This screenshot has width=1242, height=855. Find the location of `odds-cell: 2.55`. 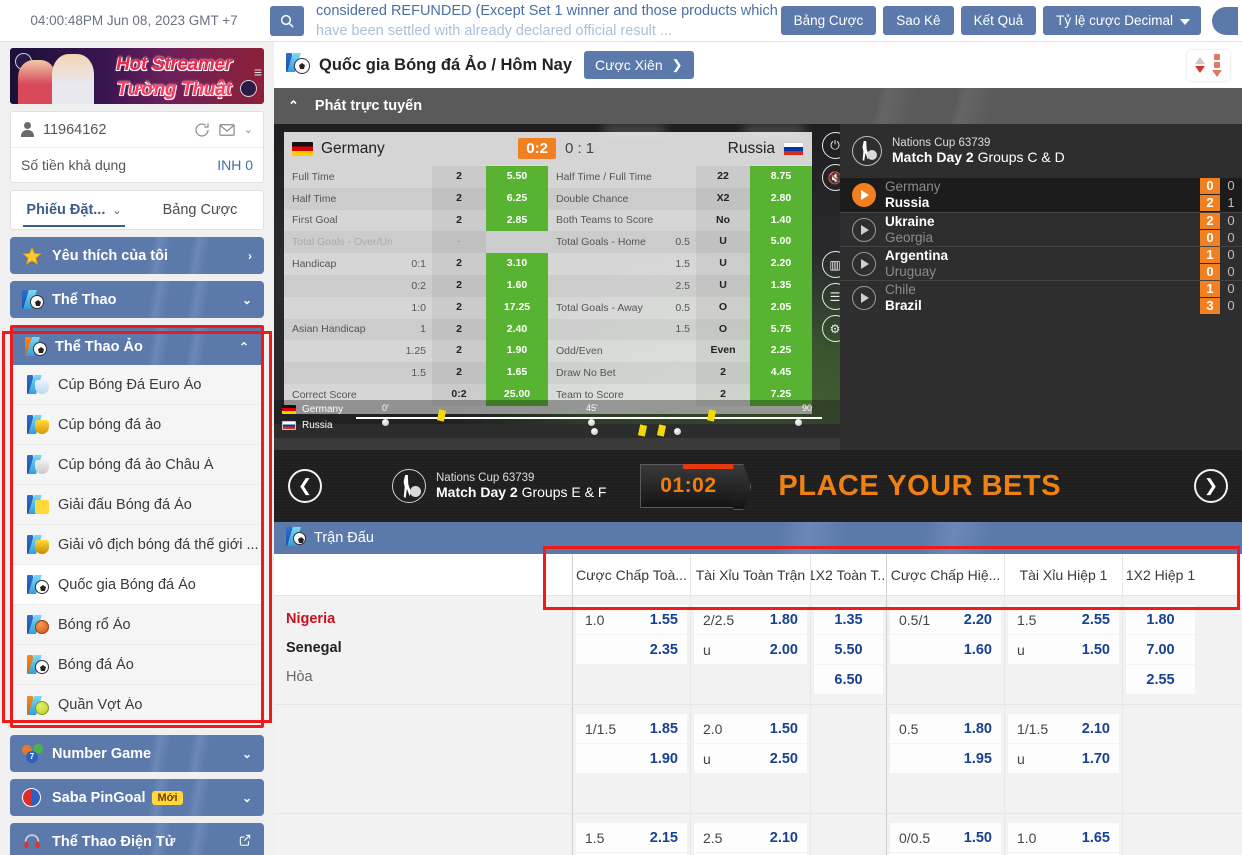

odds-cell: 2.55 is located at coordinates (1160, 679).